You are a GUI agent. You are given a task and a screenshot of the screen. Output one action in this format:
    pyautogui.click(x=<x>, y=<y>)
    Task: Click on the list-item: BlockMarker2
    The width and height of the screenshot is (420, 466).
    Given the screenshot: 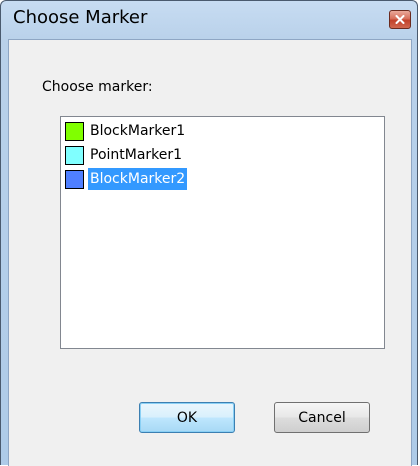 What is the action you would take?
    pyautogui.click(x=126, y=179)
    